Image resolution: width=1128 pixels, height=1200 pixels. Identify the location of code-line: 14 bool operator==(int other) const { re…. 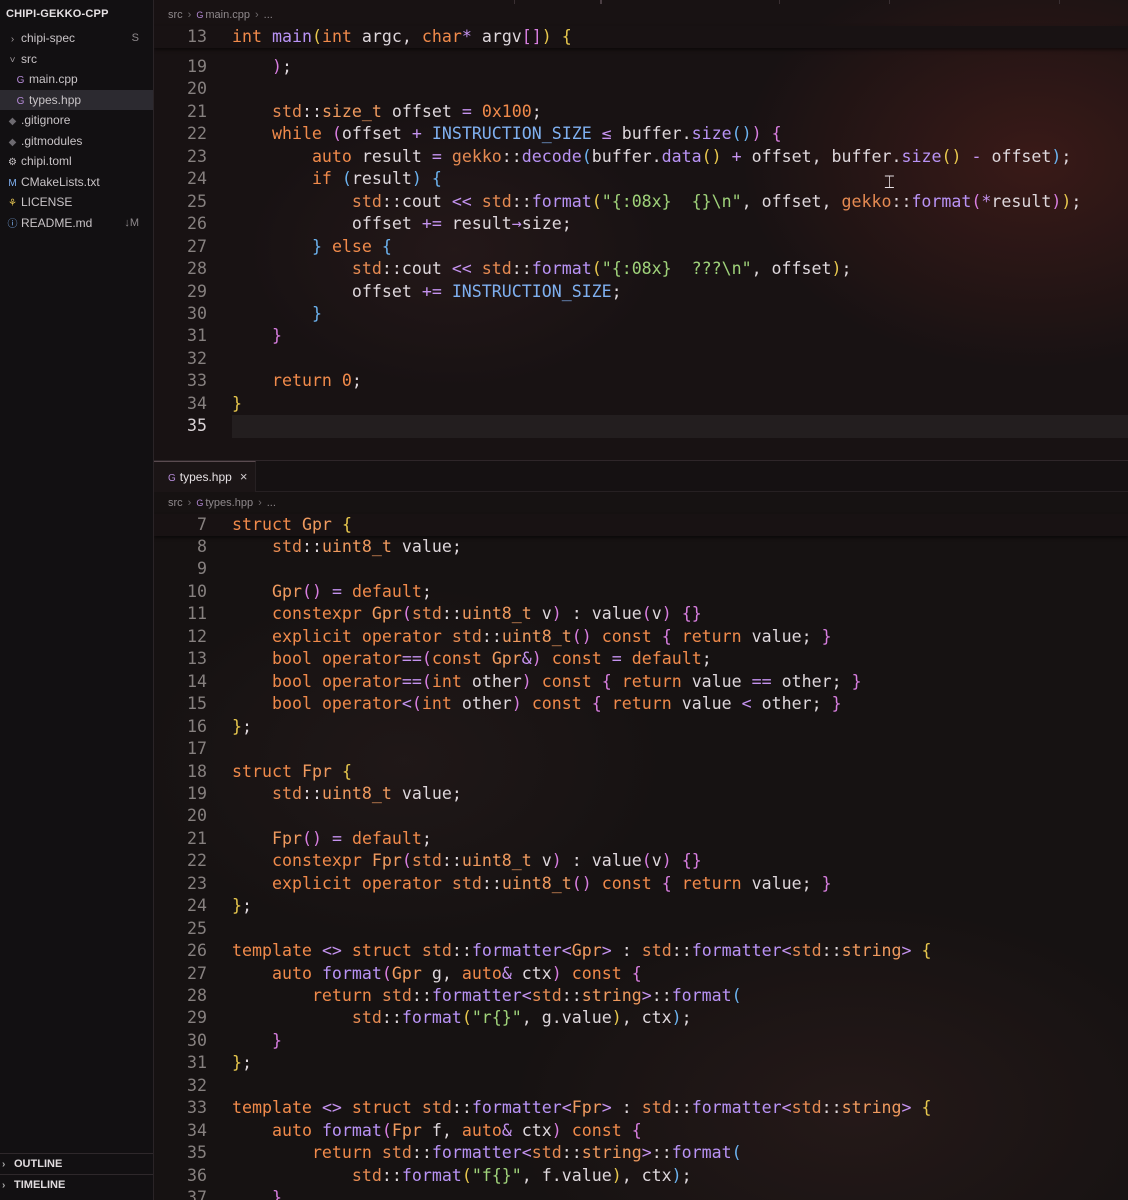
(641, 682).